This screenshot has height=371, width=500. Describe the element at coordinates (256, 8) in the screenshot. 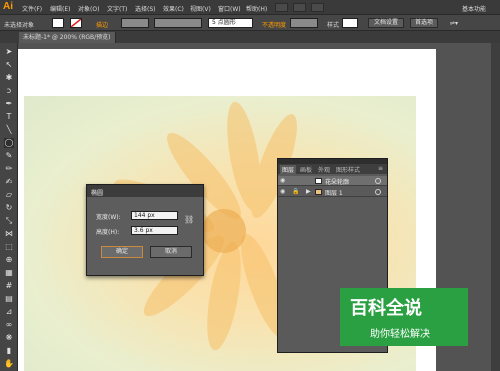

I see `menu-help: 帮助(H)` at that location.